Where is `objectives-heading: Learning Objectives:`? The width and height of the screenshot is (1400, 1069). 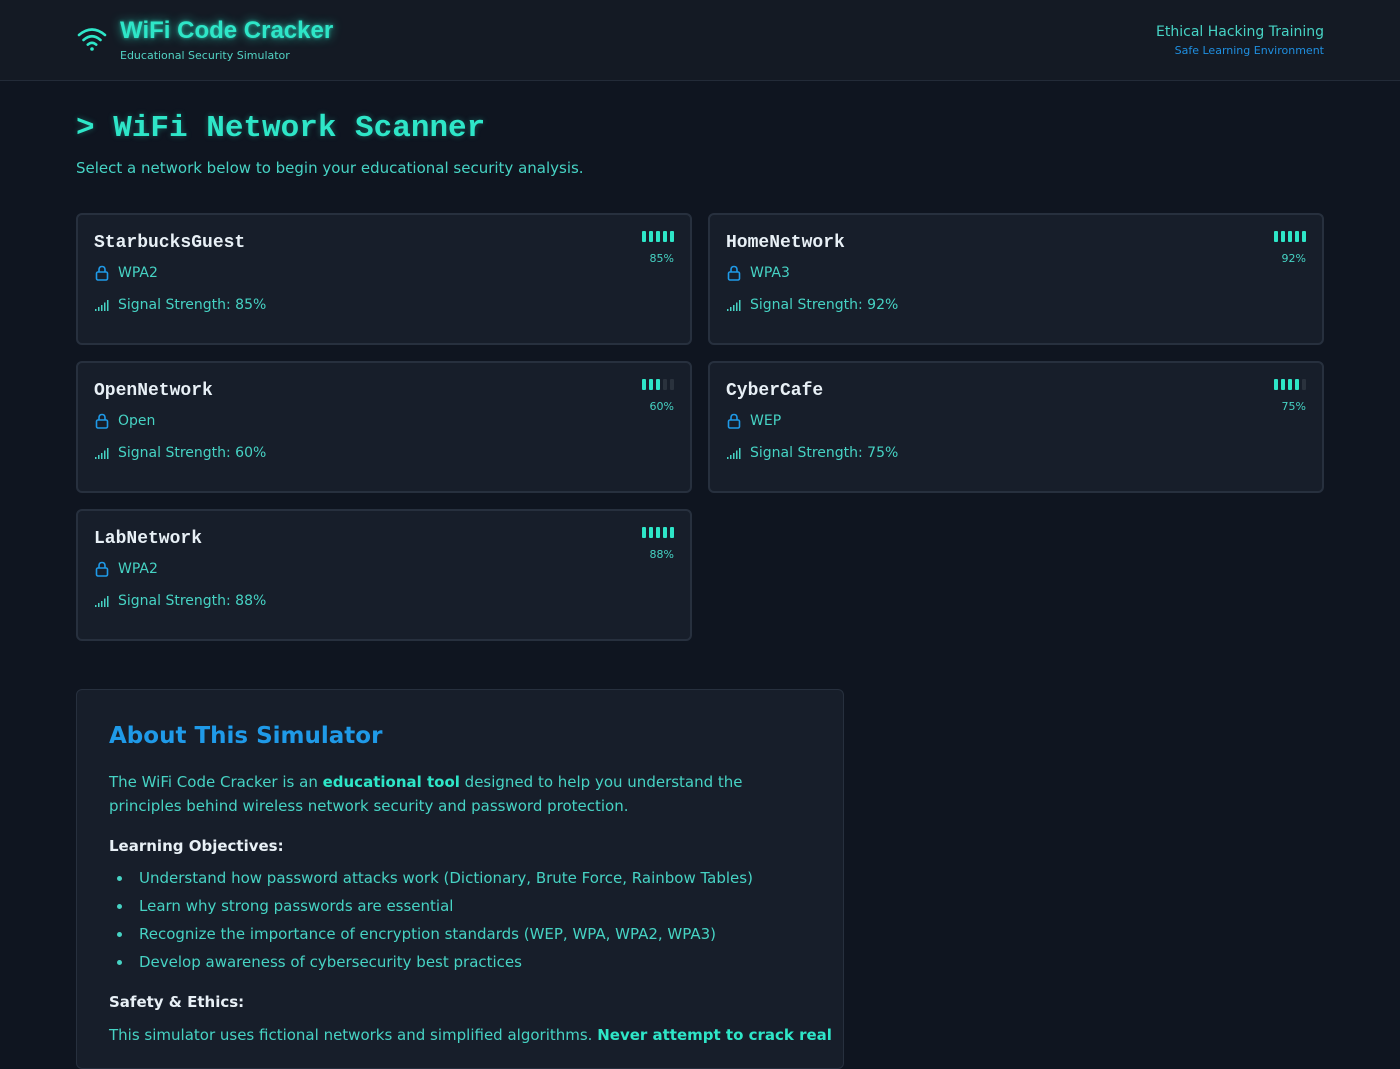
objectives-heading: Learning Objectives: is located at coordinates (196, 846).